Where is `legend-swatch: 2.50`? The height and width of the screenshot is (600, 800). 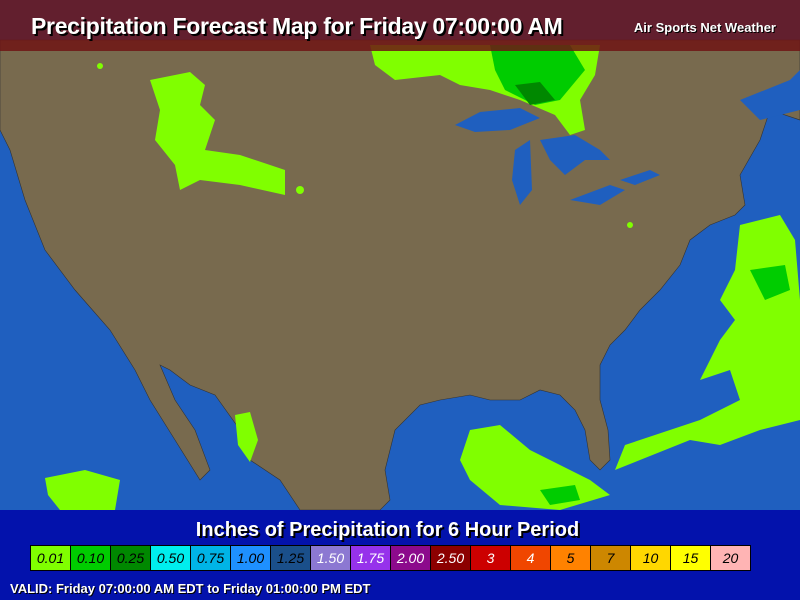 legend-swatch: 2.50 is located at coordinates (451, 558).